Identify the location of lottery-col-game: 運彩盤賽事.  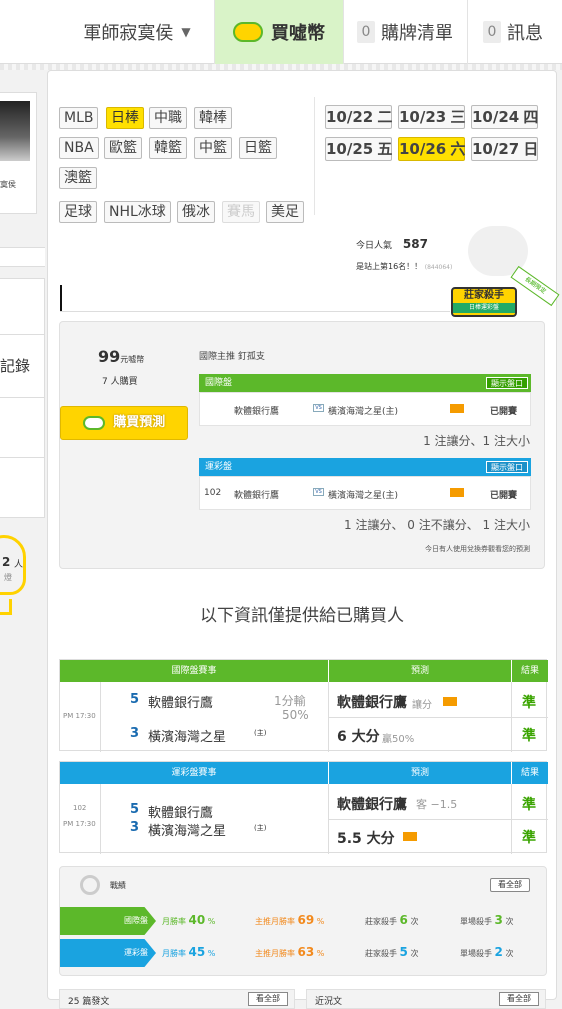
(194, 773).